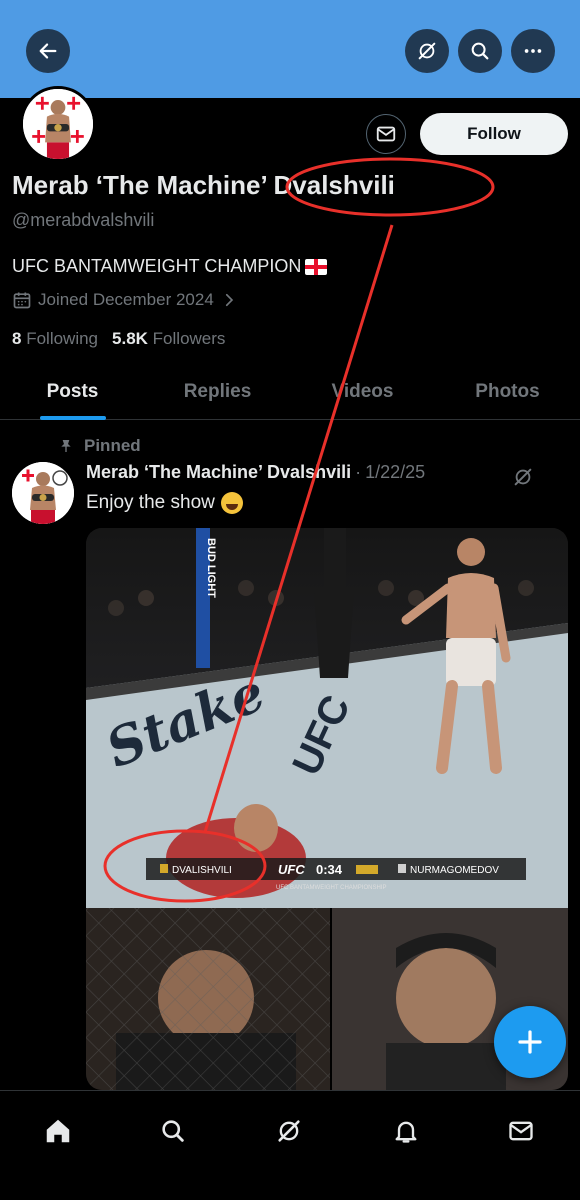 This screenshot has height=1200, width=580. I want to click on media-banner-left-name: DVALISHVILI, so click(202, 870).